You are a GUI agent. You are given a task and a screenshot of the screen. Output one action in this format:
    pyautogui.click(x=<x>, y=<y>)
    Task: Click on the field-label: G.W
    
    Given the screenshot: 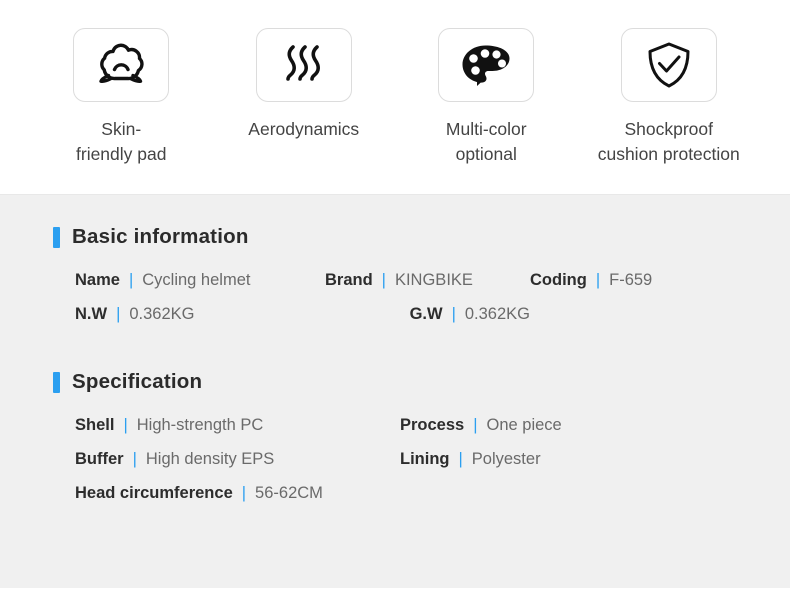 What is the action you would take?
    pyautogui.click(x=426, y=314)
    